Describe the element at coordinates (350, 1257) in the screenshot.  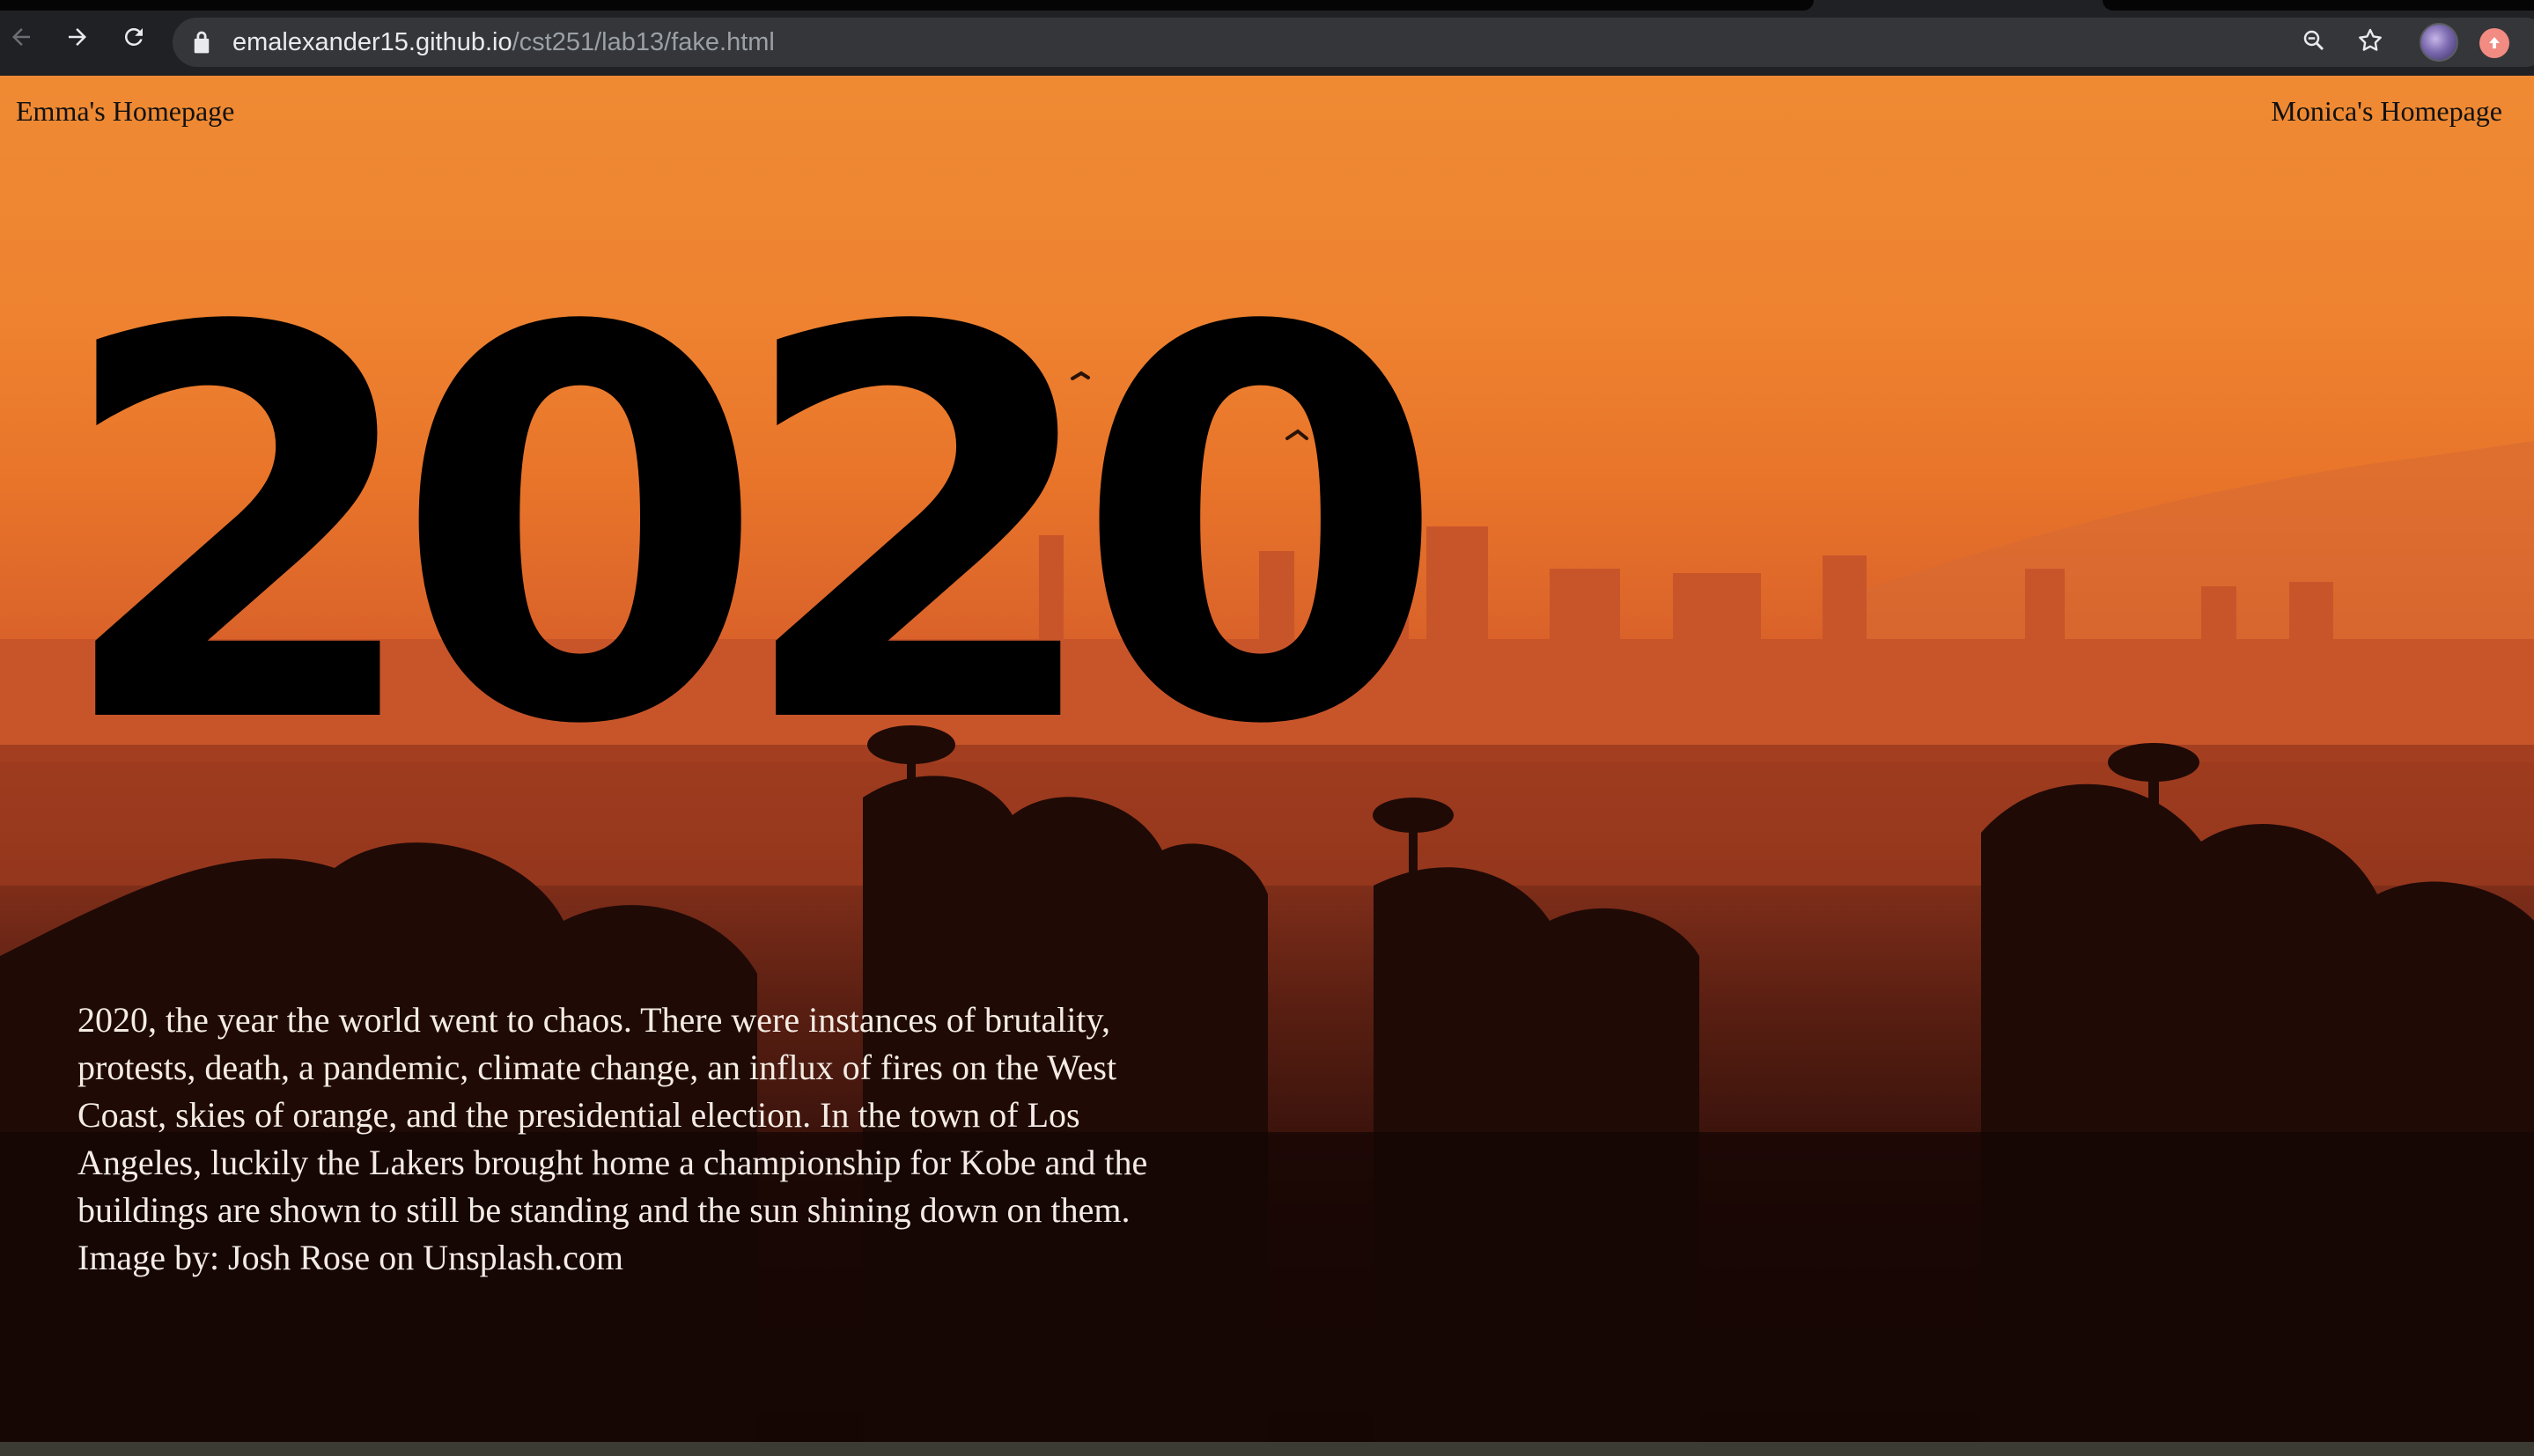
I see `photo-credit: Image by: Josh Rose on Unsplash.com` at that location.